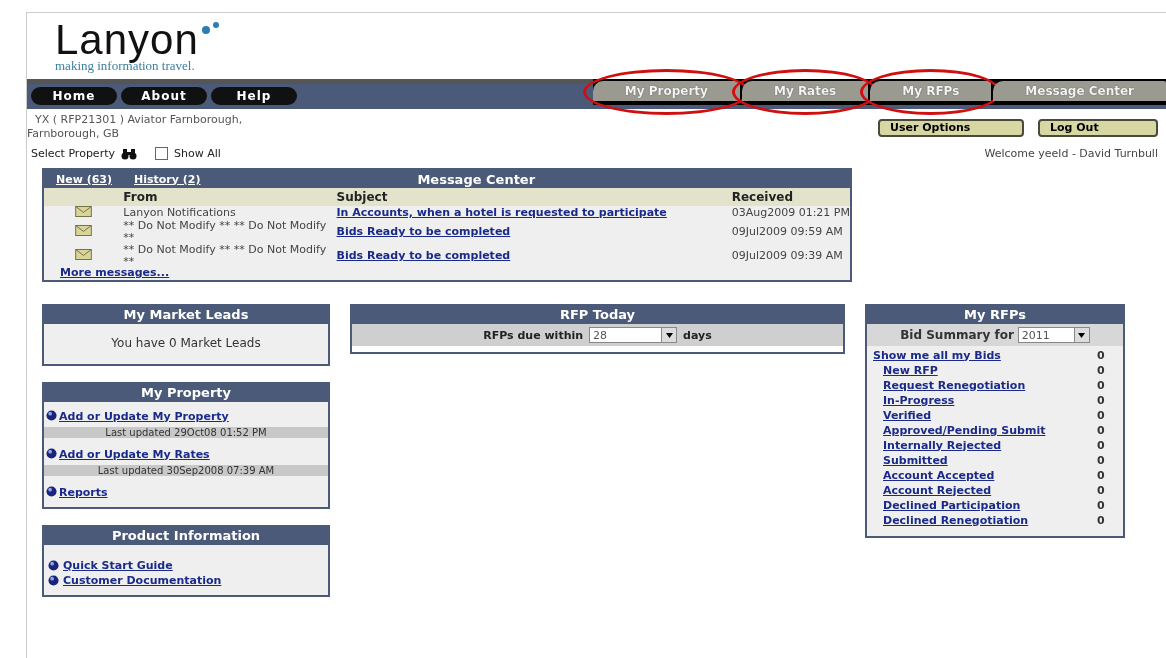  Describe the element at coordinates (633, 335) in the screenshot. I see `days-dropdown: 28` at that location.